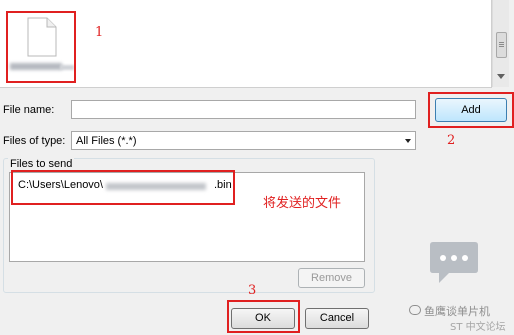  Describe the element at coordinates (478, 327) in the screenshot. I see `watermark-site: ST 中文论坛` at that location.